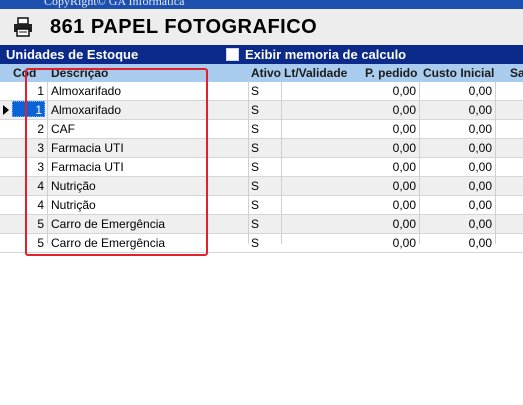  I want to click on window-titlebar: CopyRight© GA Informática, so click(261, 4).